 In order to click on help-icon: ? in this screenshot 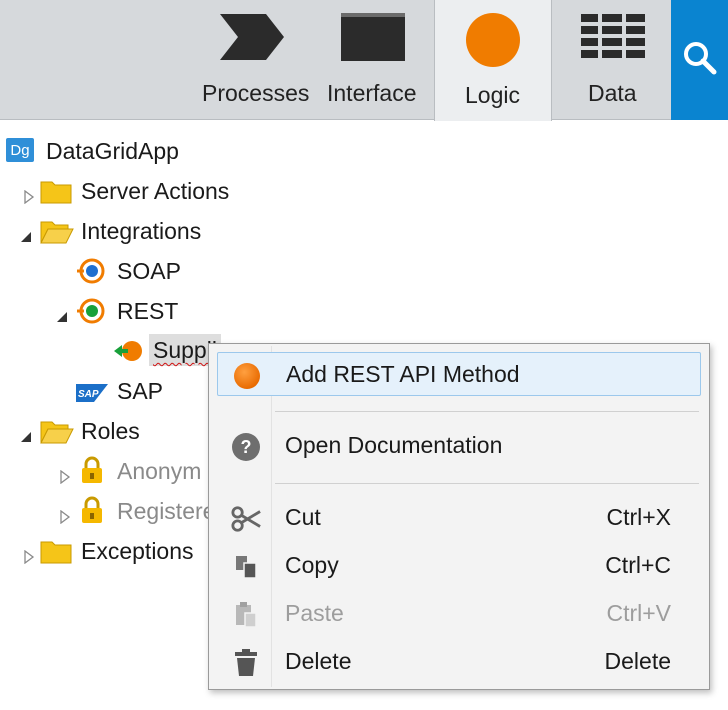, I will do `click(246, 447)`.